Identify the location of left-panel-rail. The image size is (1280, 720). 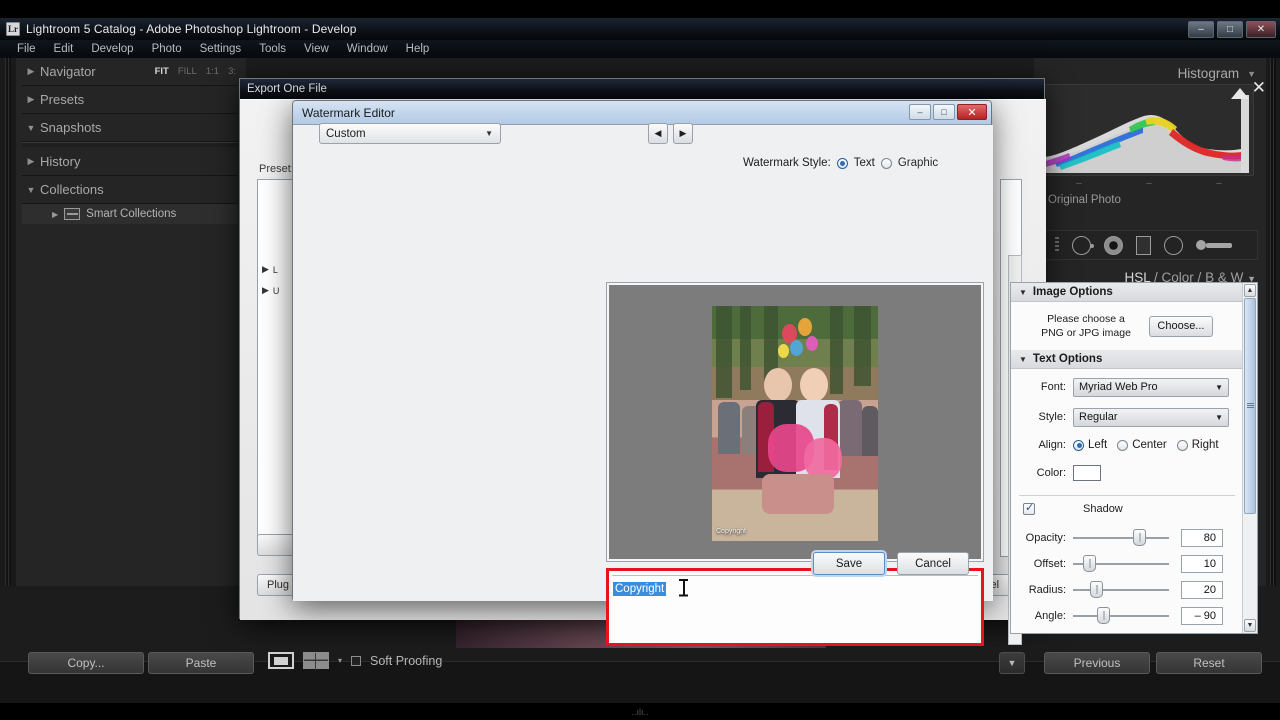
(8, 322).